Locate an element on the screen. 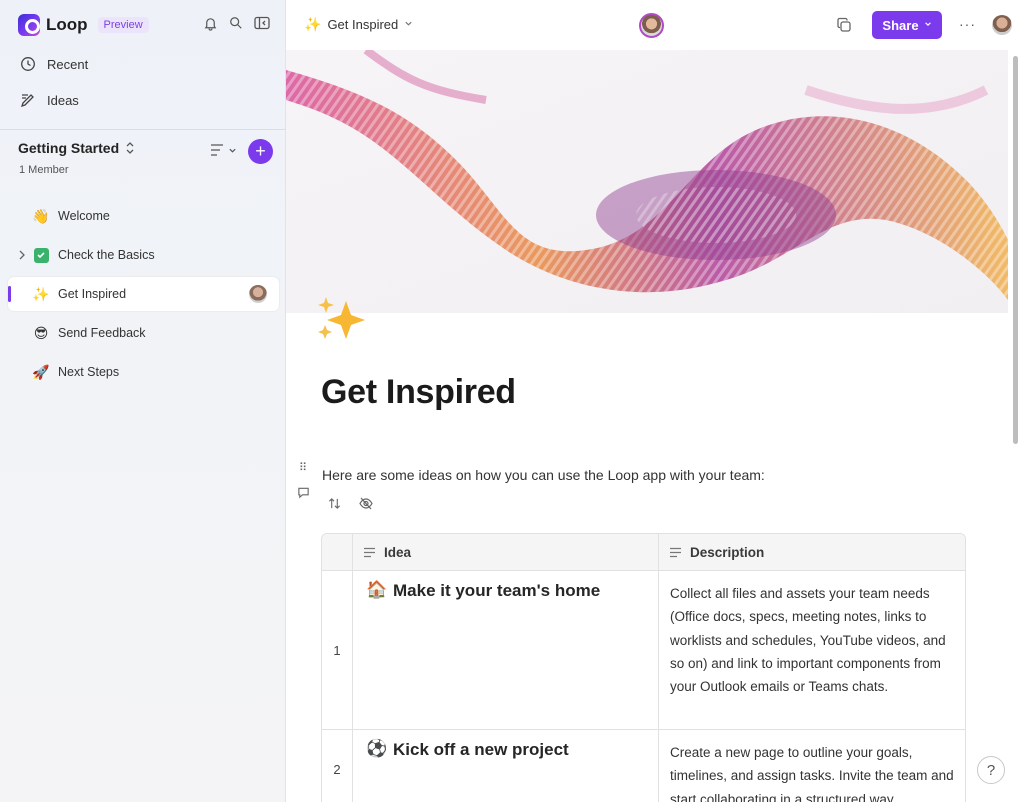  share-button: Share is located at coordinates (907, 25).